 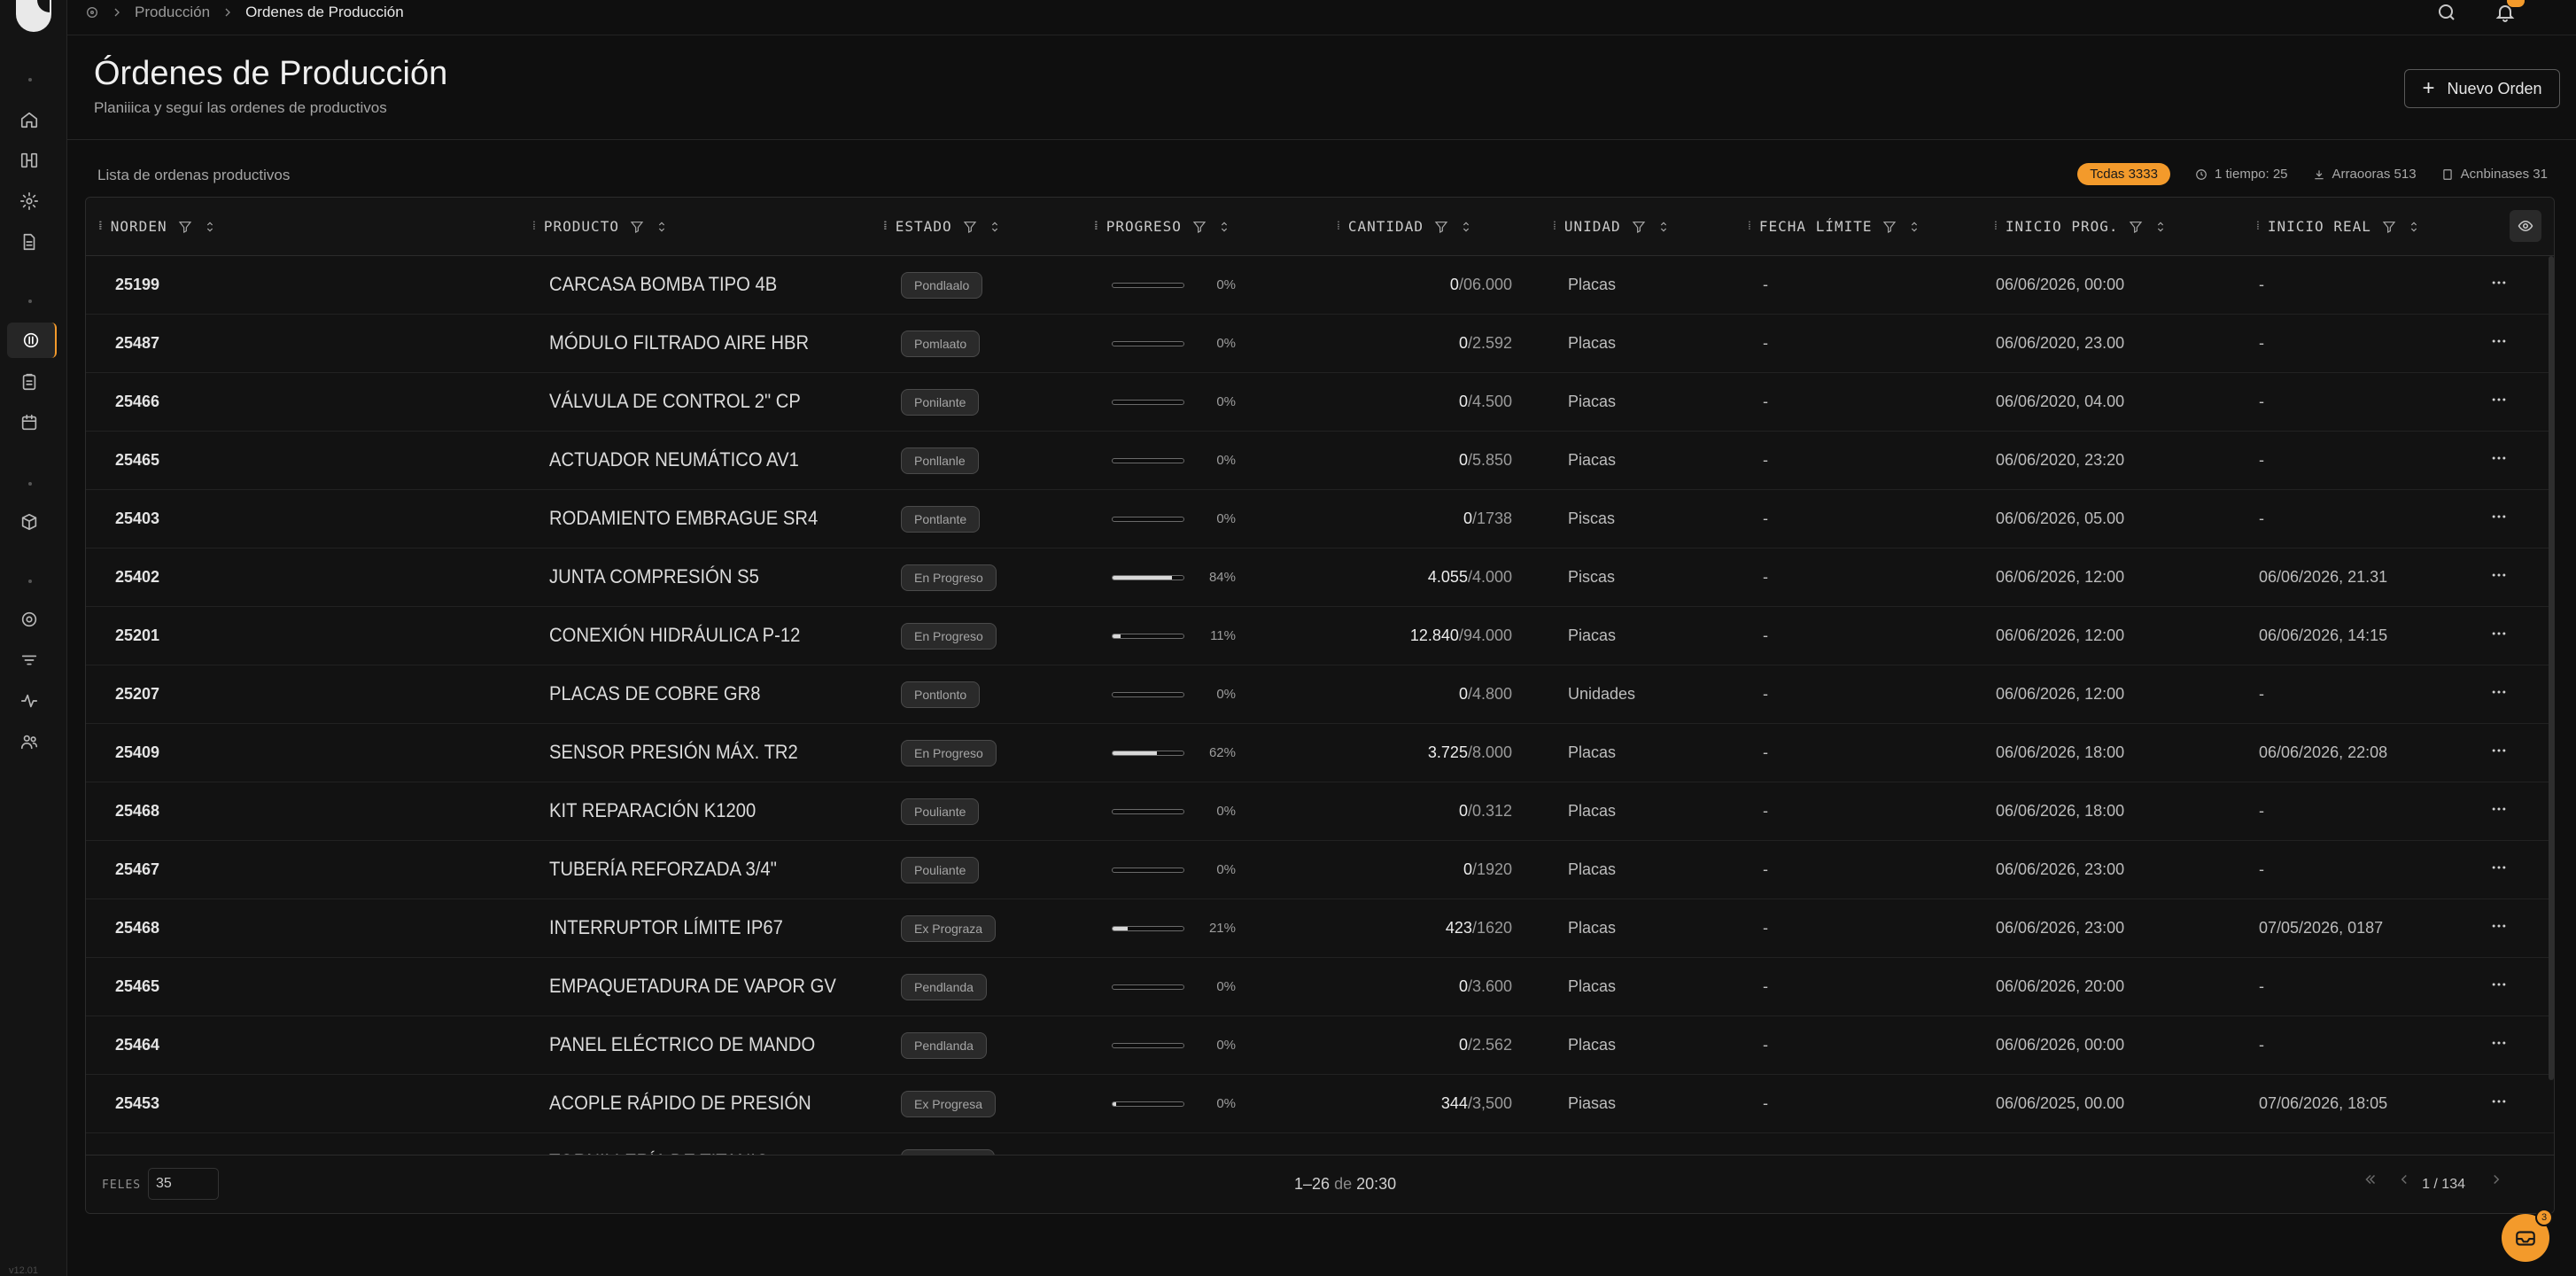 I want to click on order-number: 25465, so click(x=137, y=986).